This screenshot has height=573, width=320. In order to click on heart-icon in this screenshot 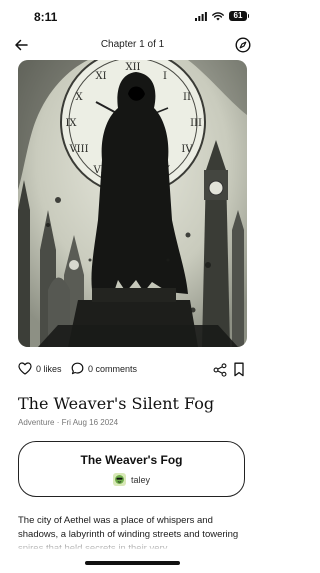, I will do `click(25, 368)`.